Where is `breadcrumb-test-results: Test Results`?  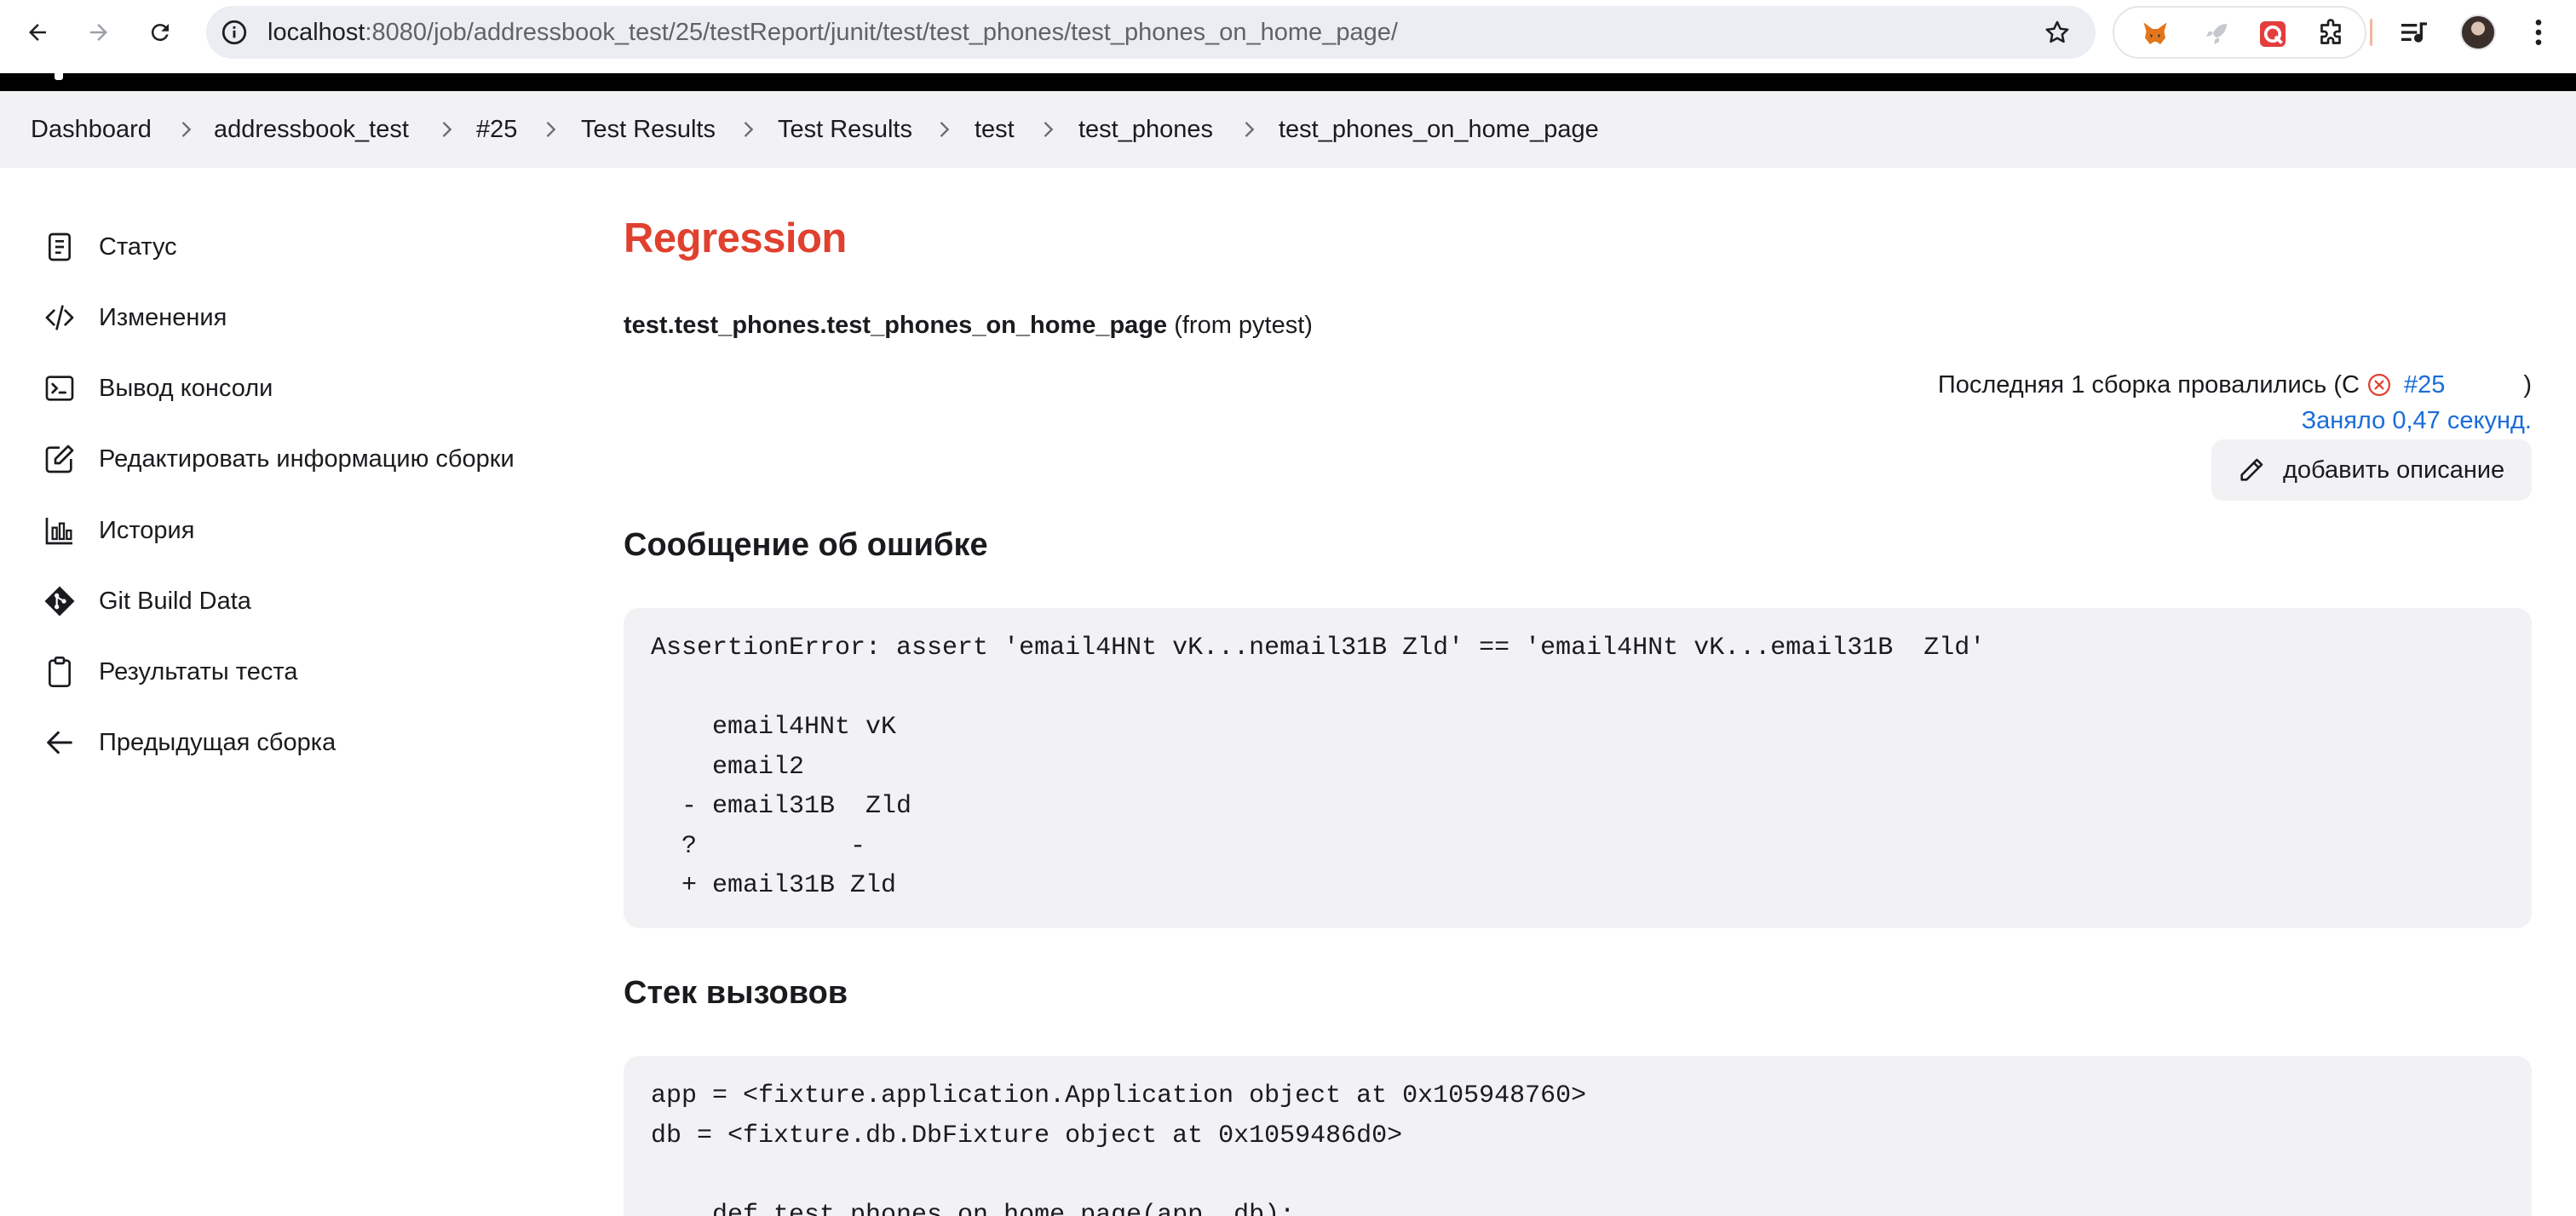 breadcrumb-test-results: Test Results is located at coordinates (649, 129).